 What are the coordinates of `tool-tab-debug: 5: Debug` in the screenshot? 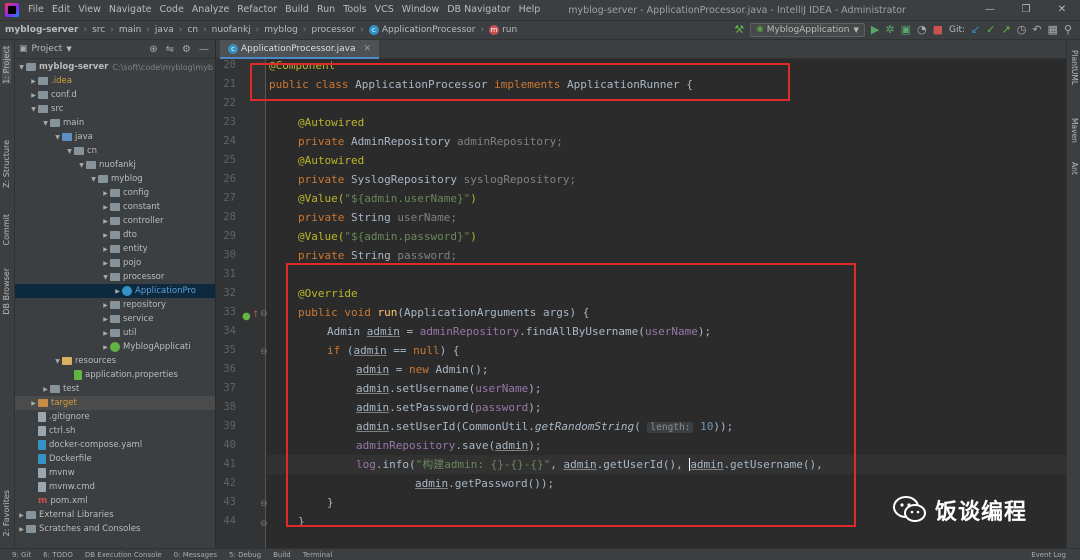 It's located at (245, 555).